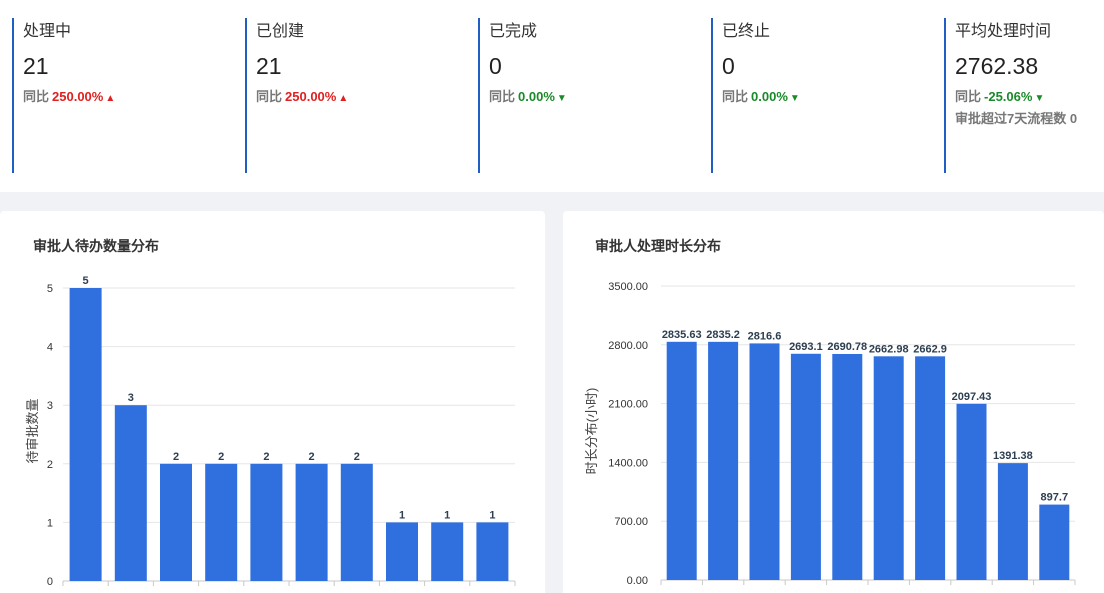 The image size is (1104, 593). I want to click on stat-value: 2762.38, so click(997, 66).